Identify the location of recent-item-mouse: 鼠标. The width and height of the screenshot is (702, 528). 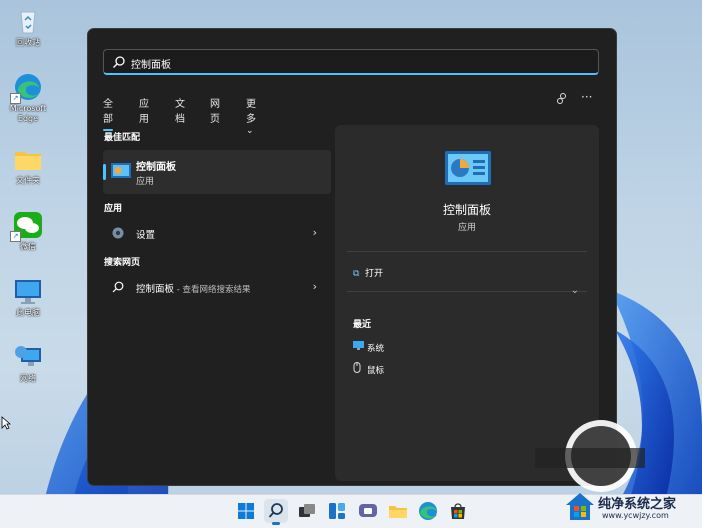
(368, 369).